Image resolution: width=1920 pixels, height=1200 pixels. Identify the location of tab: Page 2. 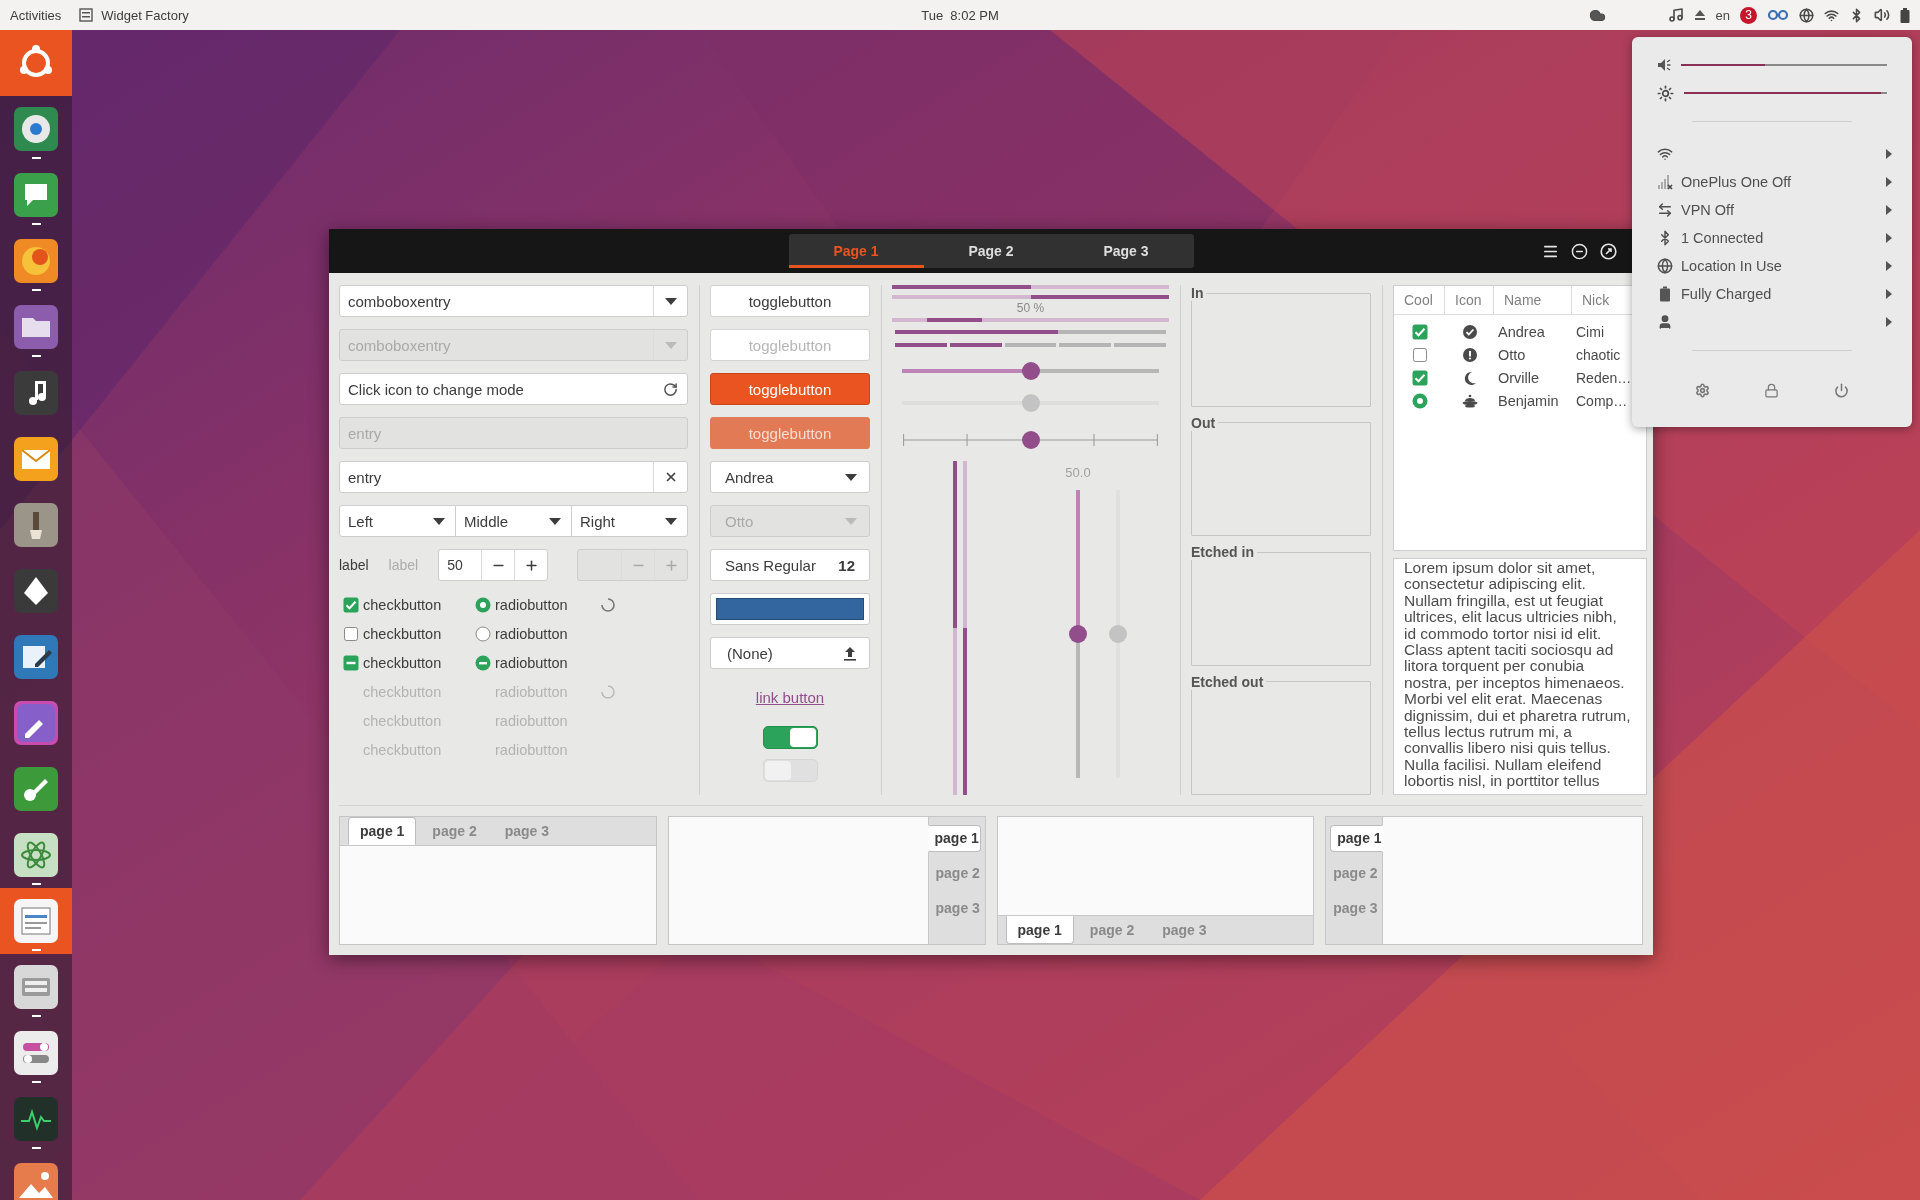
(991, 251).